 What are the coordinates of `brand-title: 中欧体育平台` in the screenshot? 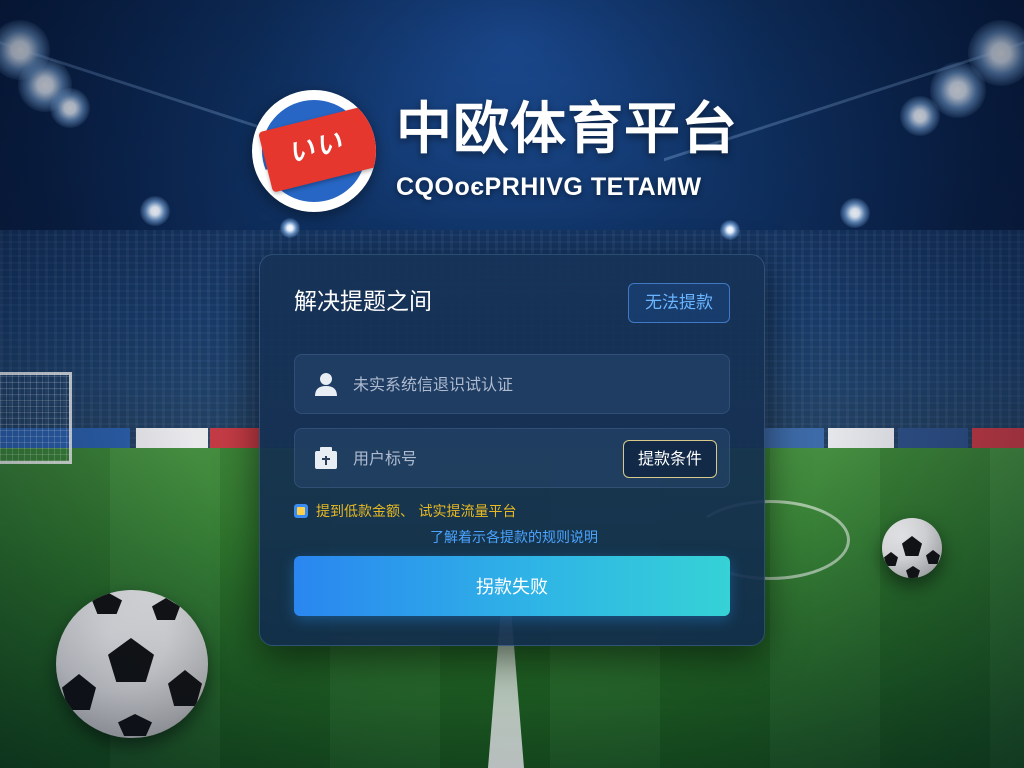 It's located at (567, 129).